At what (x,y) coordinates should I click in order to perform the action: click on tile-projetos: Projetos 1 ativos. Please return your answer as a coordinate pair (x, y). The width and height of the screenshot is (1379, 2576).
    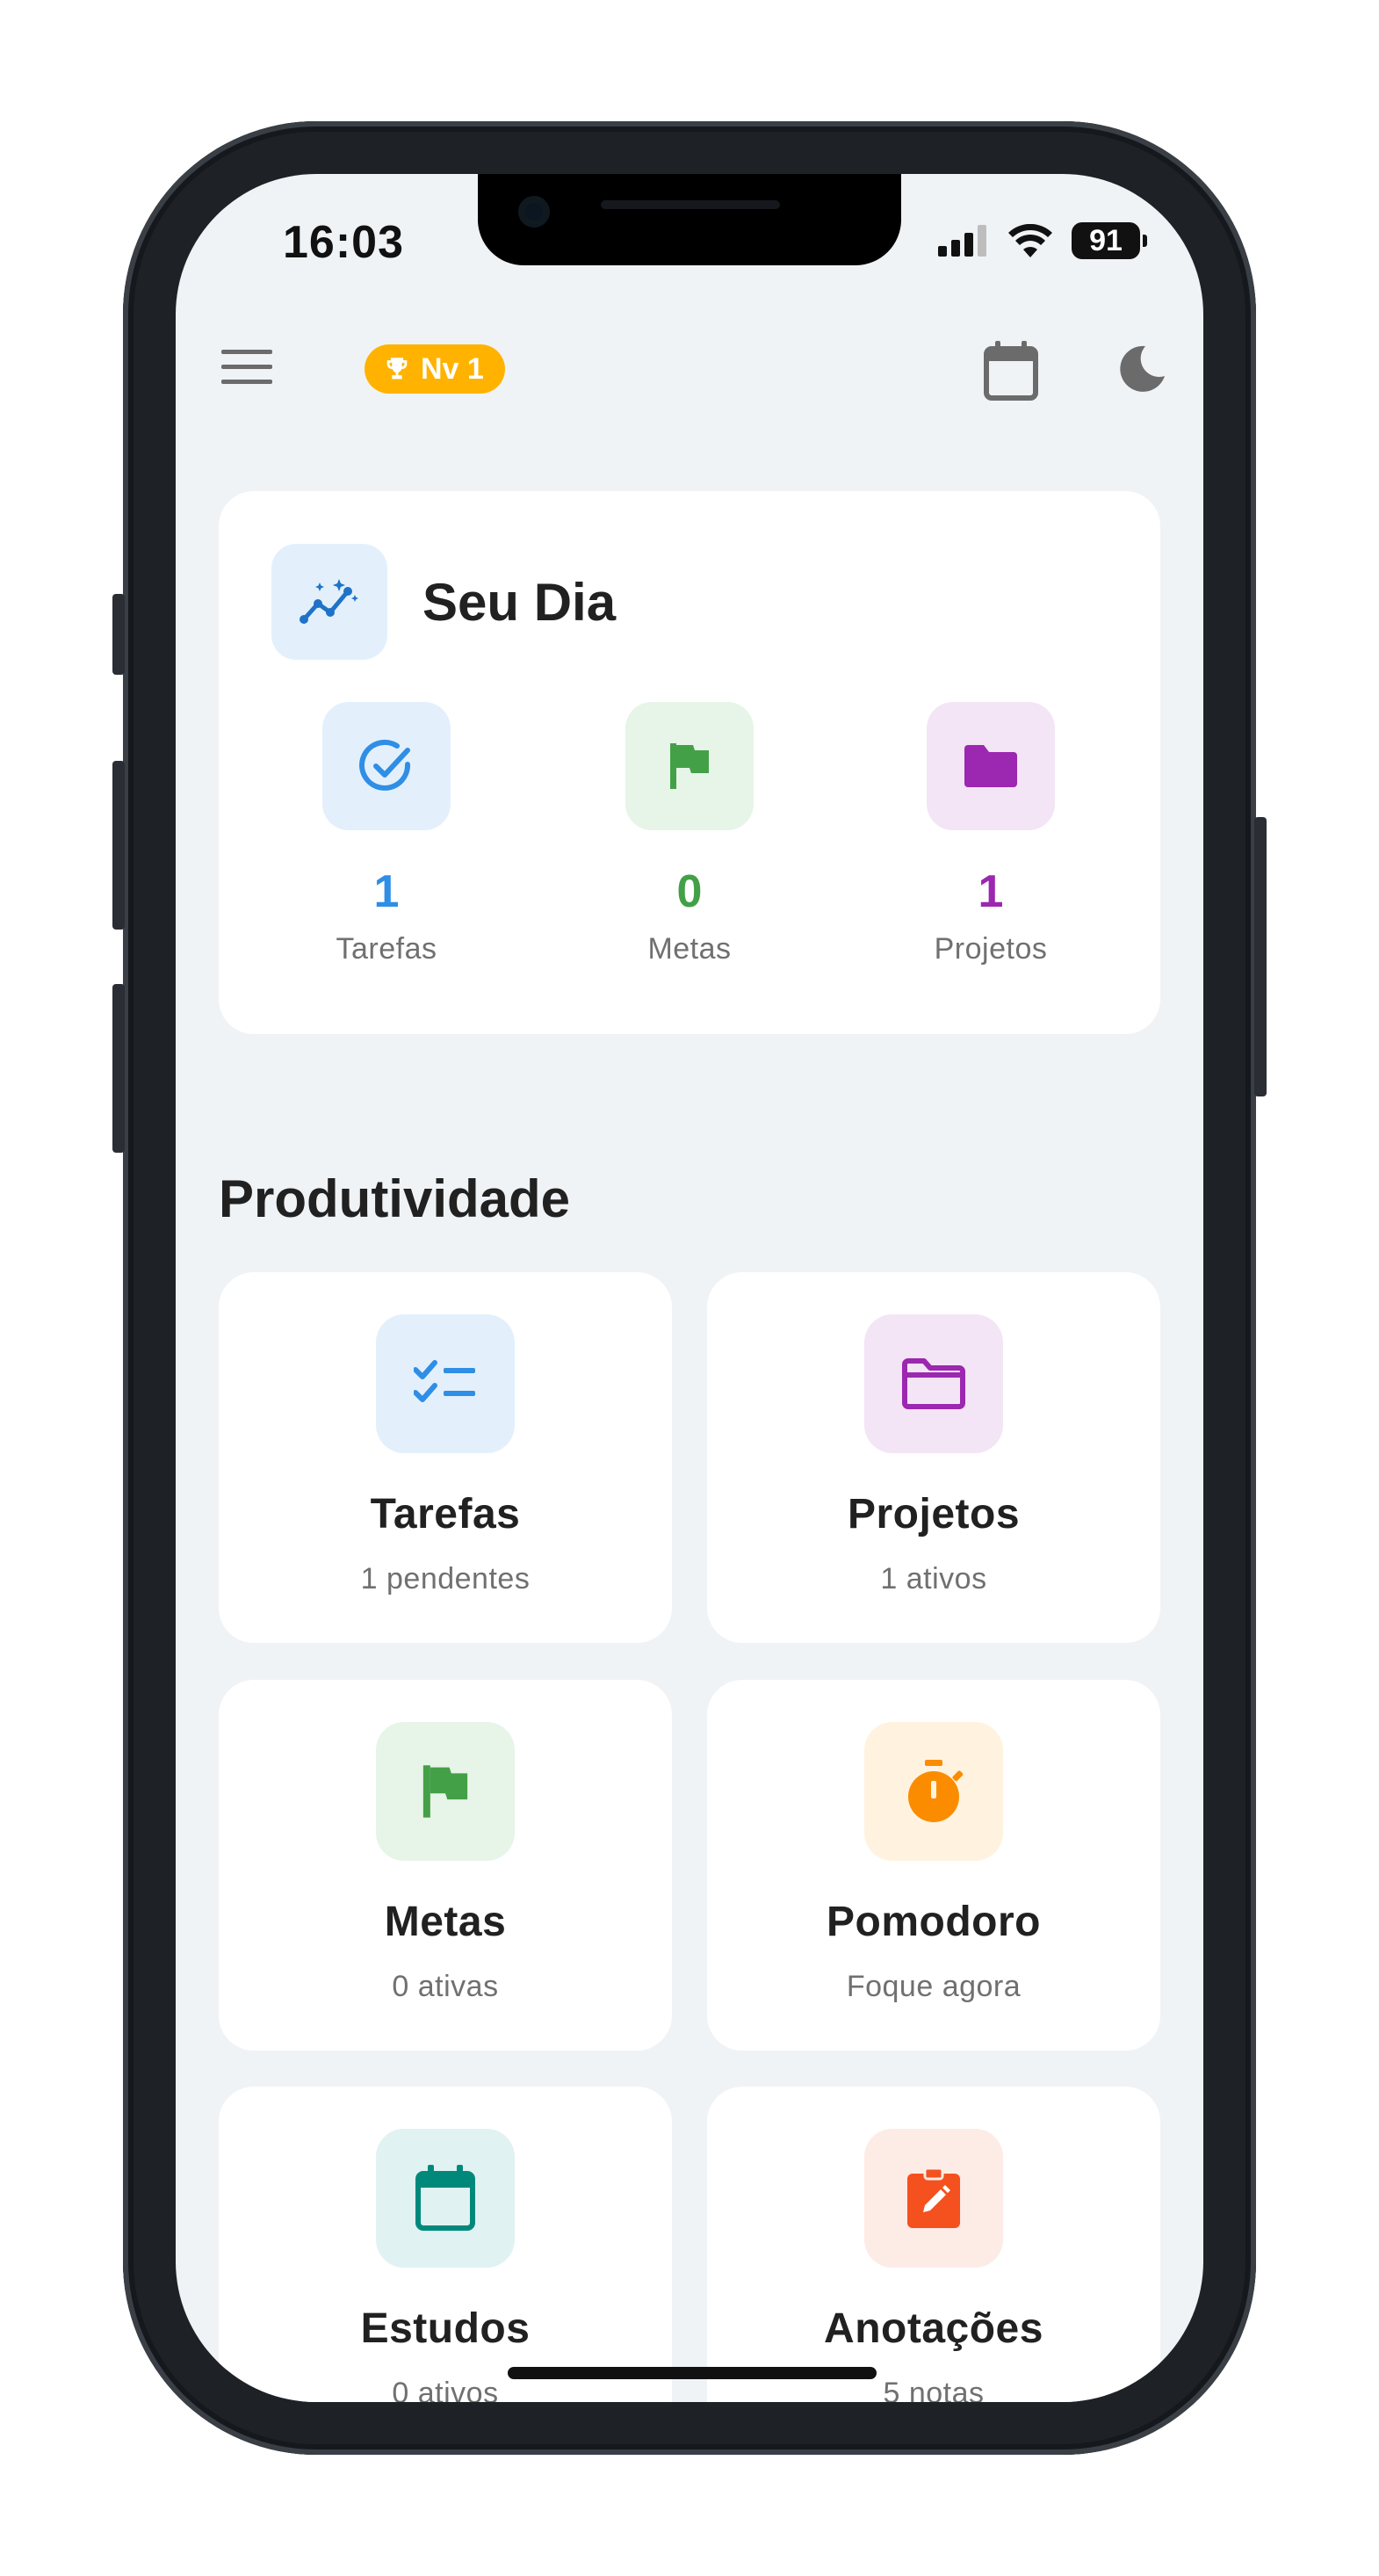
    Looking at the image, I should click on (933, 1457).